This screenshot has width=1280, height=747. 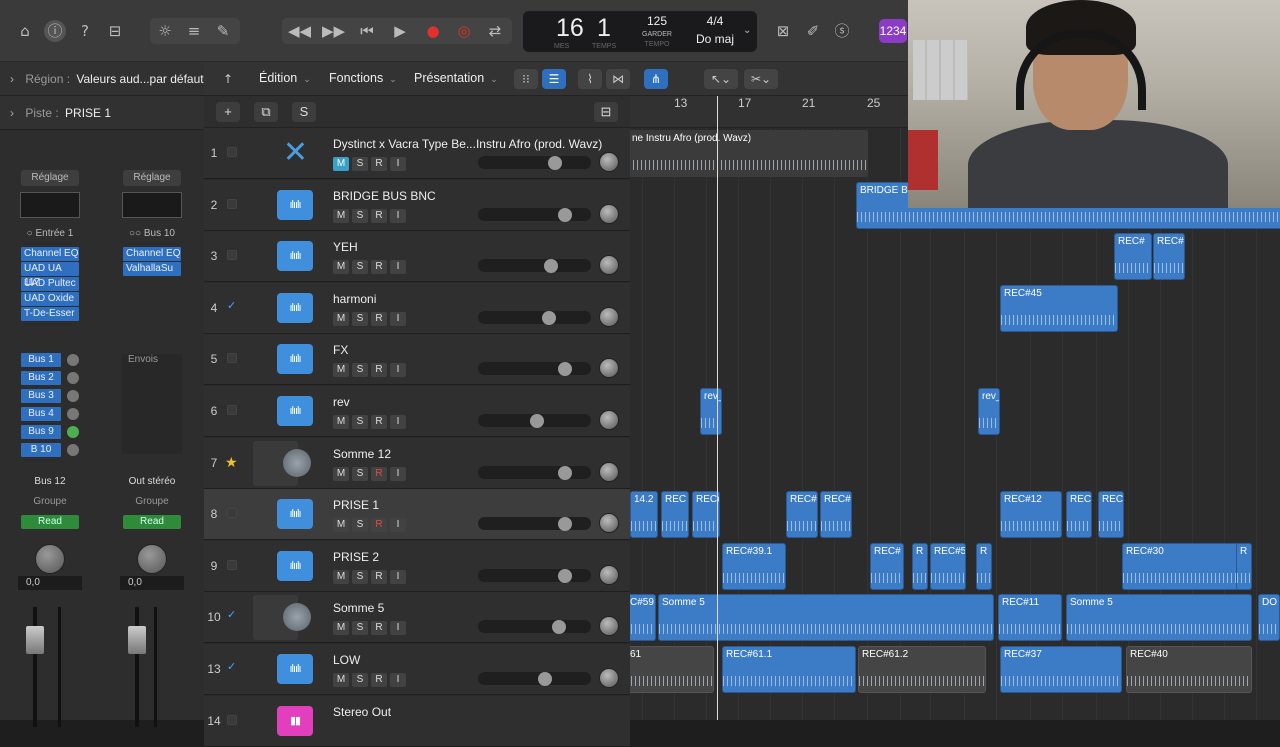 I want to click on track-row: 5 ılıılı FX M S R I, so click(x=417, y=360).